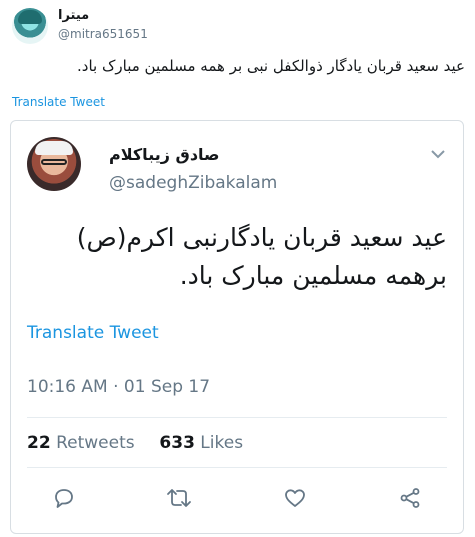 The width and height of the screenshot is (475, 537). Describe the element at coordinates (179, 498) in the screenshot. I see `retweet-icon` at that location.